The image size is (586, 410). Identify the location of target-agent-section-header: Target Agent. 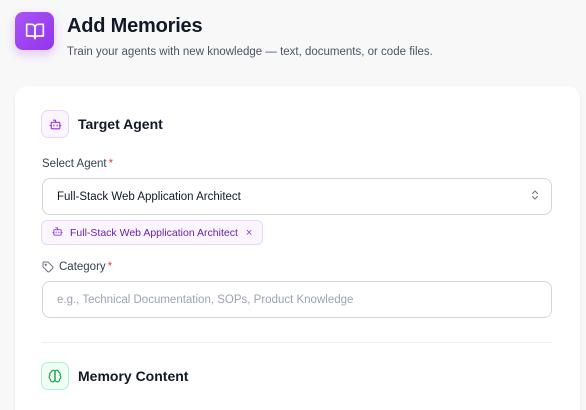
(102, 124).